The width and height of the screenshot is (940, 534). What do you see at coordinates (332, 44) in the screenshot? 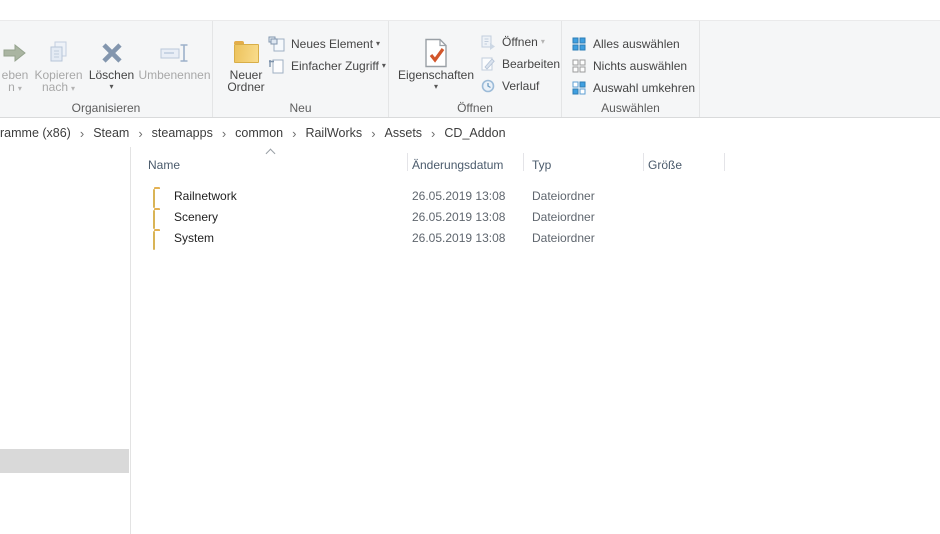
I see `new-item-label: Neues Element` at bounding box center [332, 44].